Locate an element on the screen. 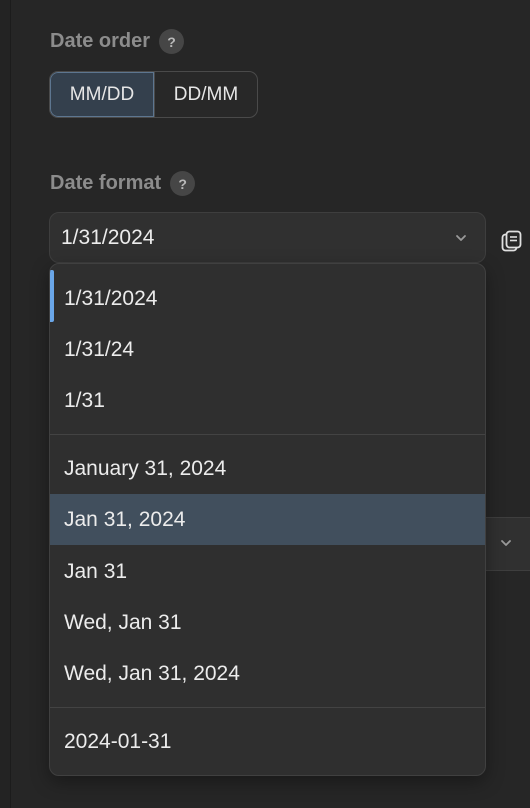 This screenshot has width=530, height=808. copy-icon is located at coordinates (512, 241).